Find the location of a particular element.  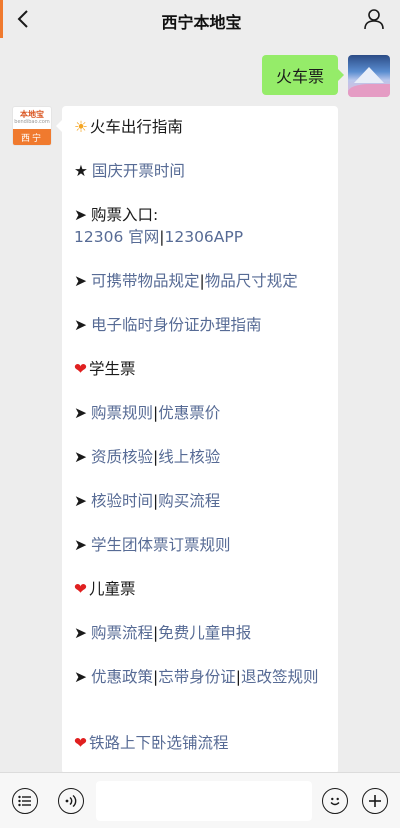

emoji-button is located at coordinates (335, 801).